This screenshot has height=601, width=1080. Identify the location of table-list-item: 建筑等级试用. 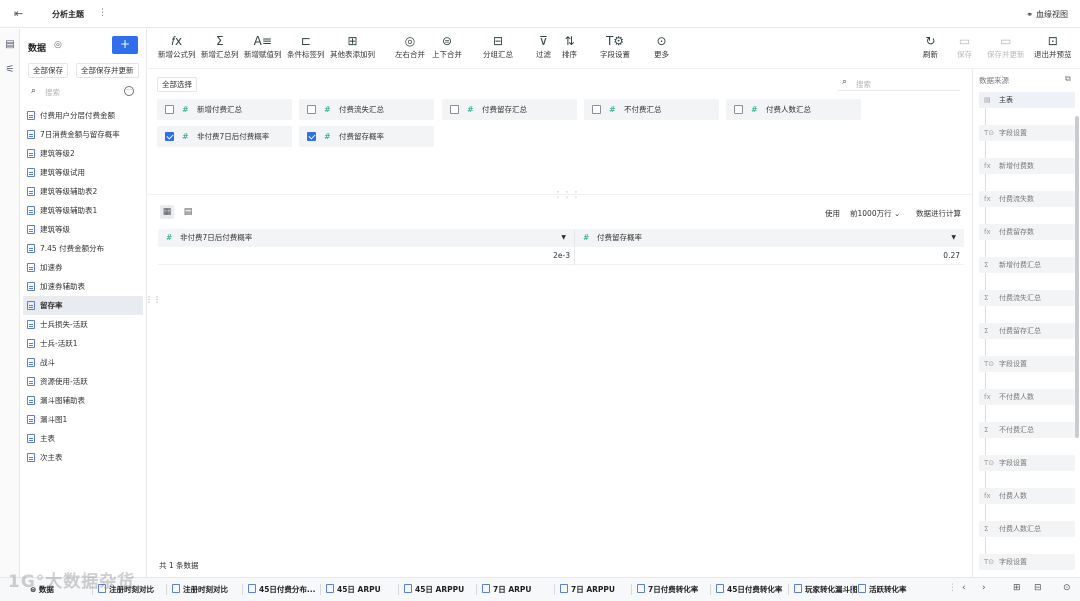
(83, 172).